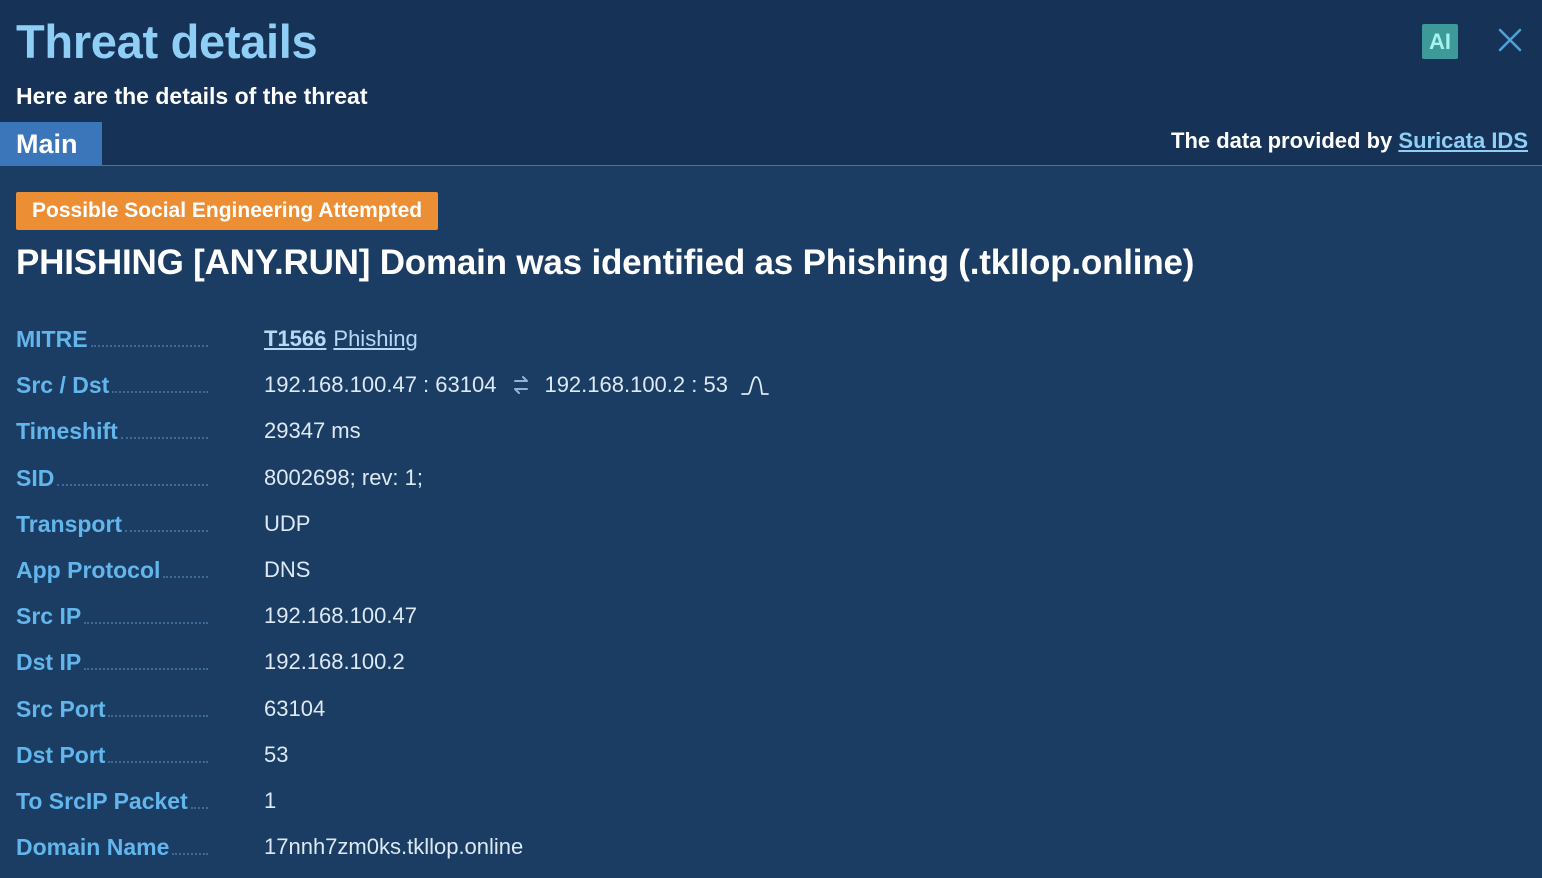 This screenshot has width=1542, height=878. I want to click on detail-row-transport: Transport UDP, so click(766, 524).